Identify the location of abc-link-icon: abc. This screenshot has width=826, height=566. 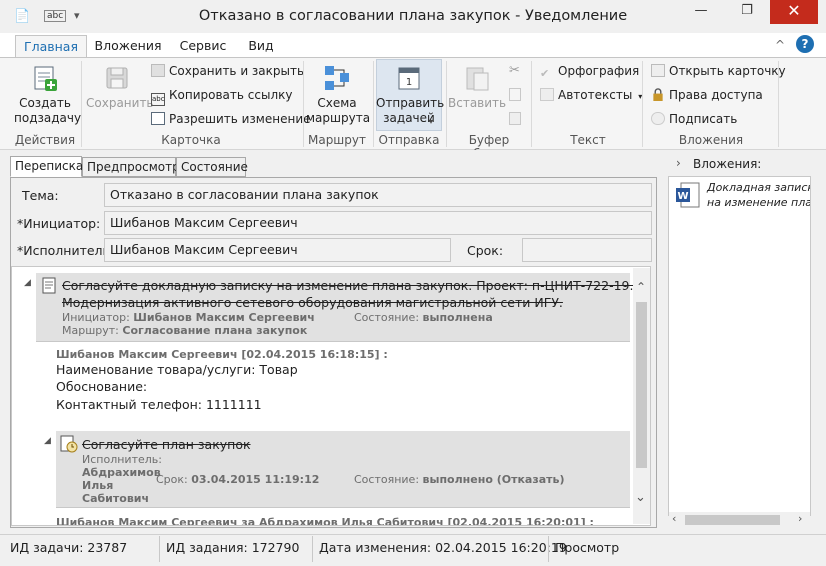
(158, 99).